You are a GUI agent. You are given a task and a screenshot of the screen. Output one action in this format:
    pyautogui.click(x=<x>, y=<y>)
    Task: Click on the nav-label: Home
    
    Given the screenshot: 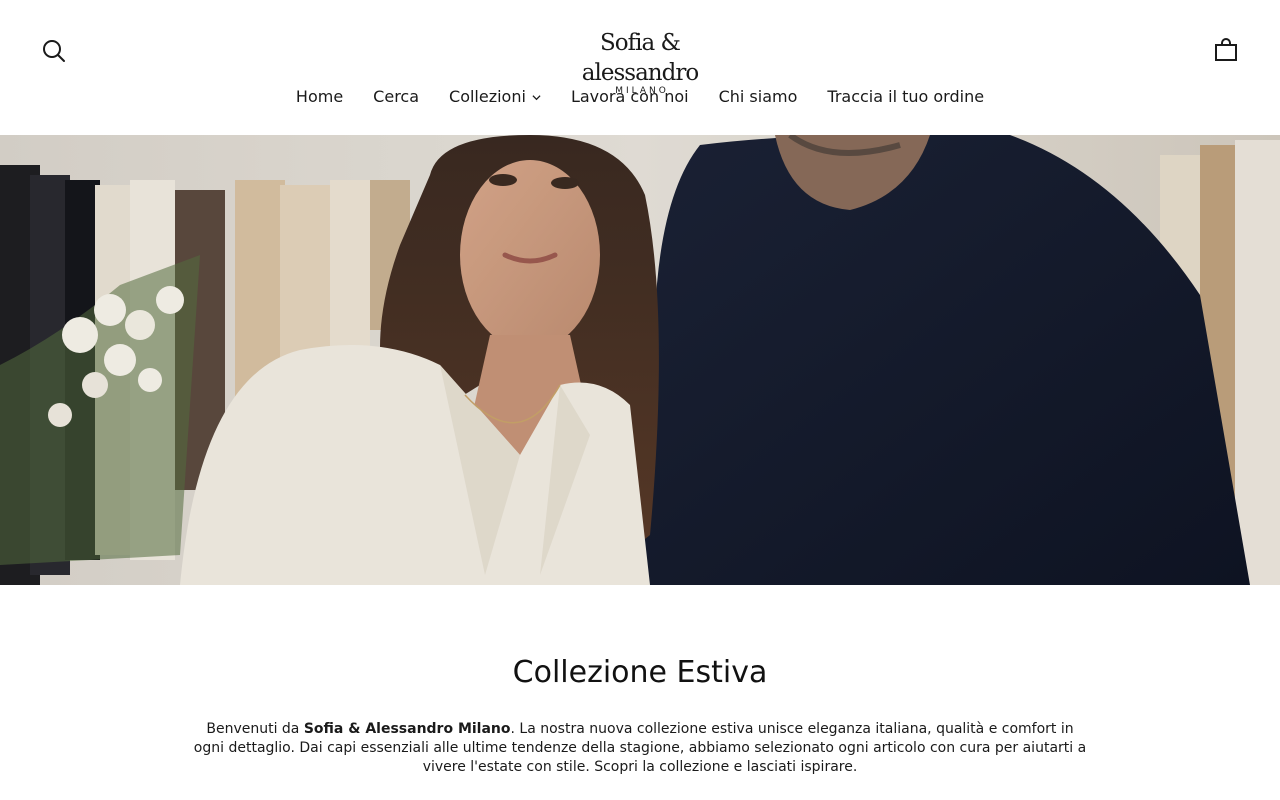 What is the action you would take?
    pyautogui.click(x=319, y=96)
    